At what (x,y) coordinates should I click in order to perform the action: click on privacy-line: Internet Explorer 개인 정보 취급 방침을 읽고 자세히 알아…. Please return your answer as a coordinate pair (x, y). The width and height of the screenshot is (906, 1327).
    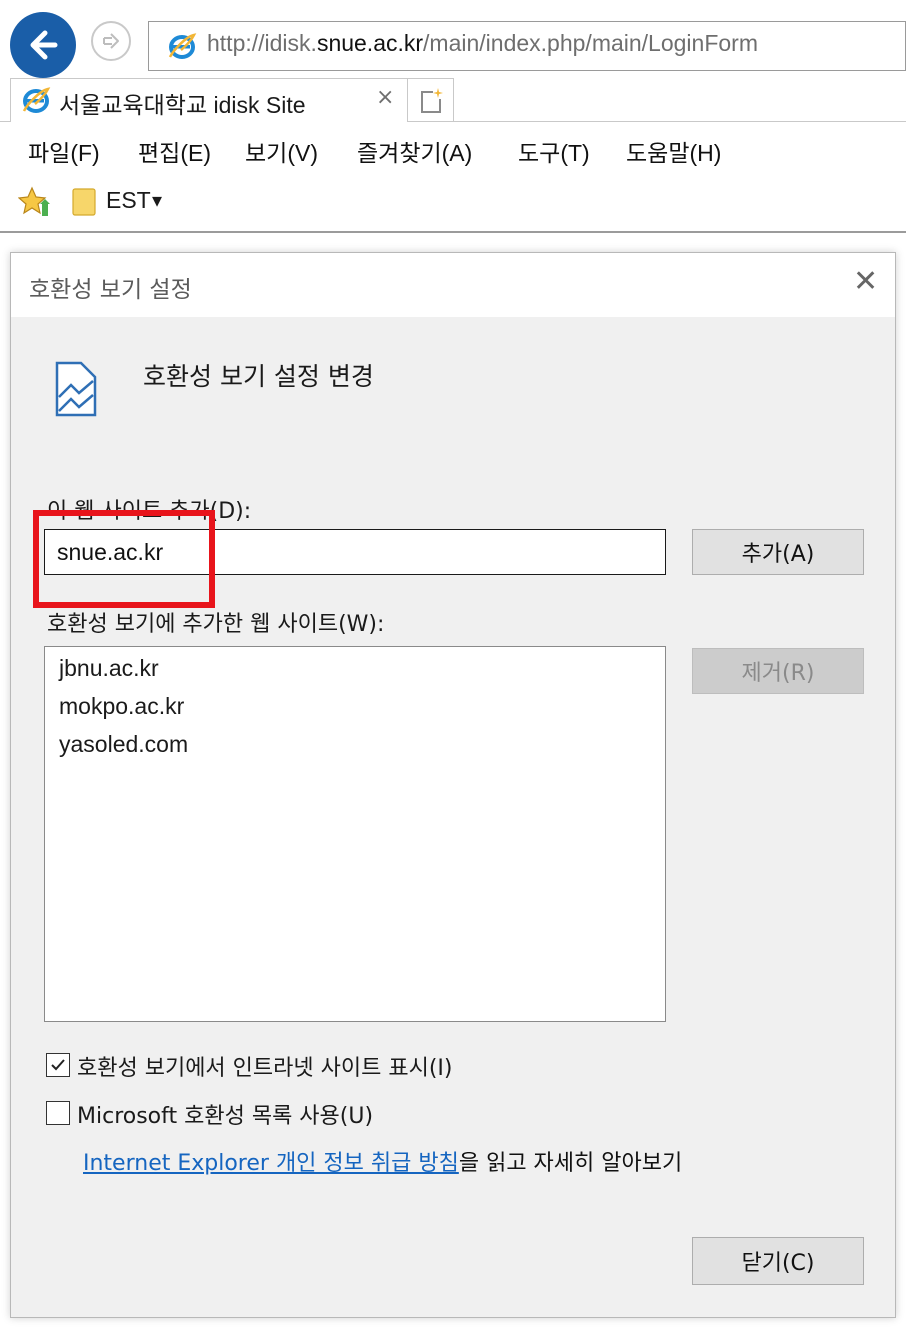
    Looking at the image, I should click on (382, 1161).